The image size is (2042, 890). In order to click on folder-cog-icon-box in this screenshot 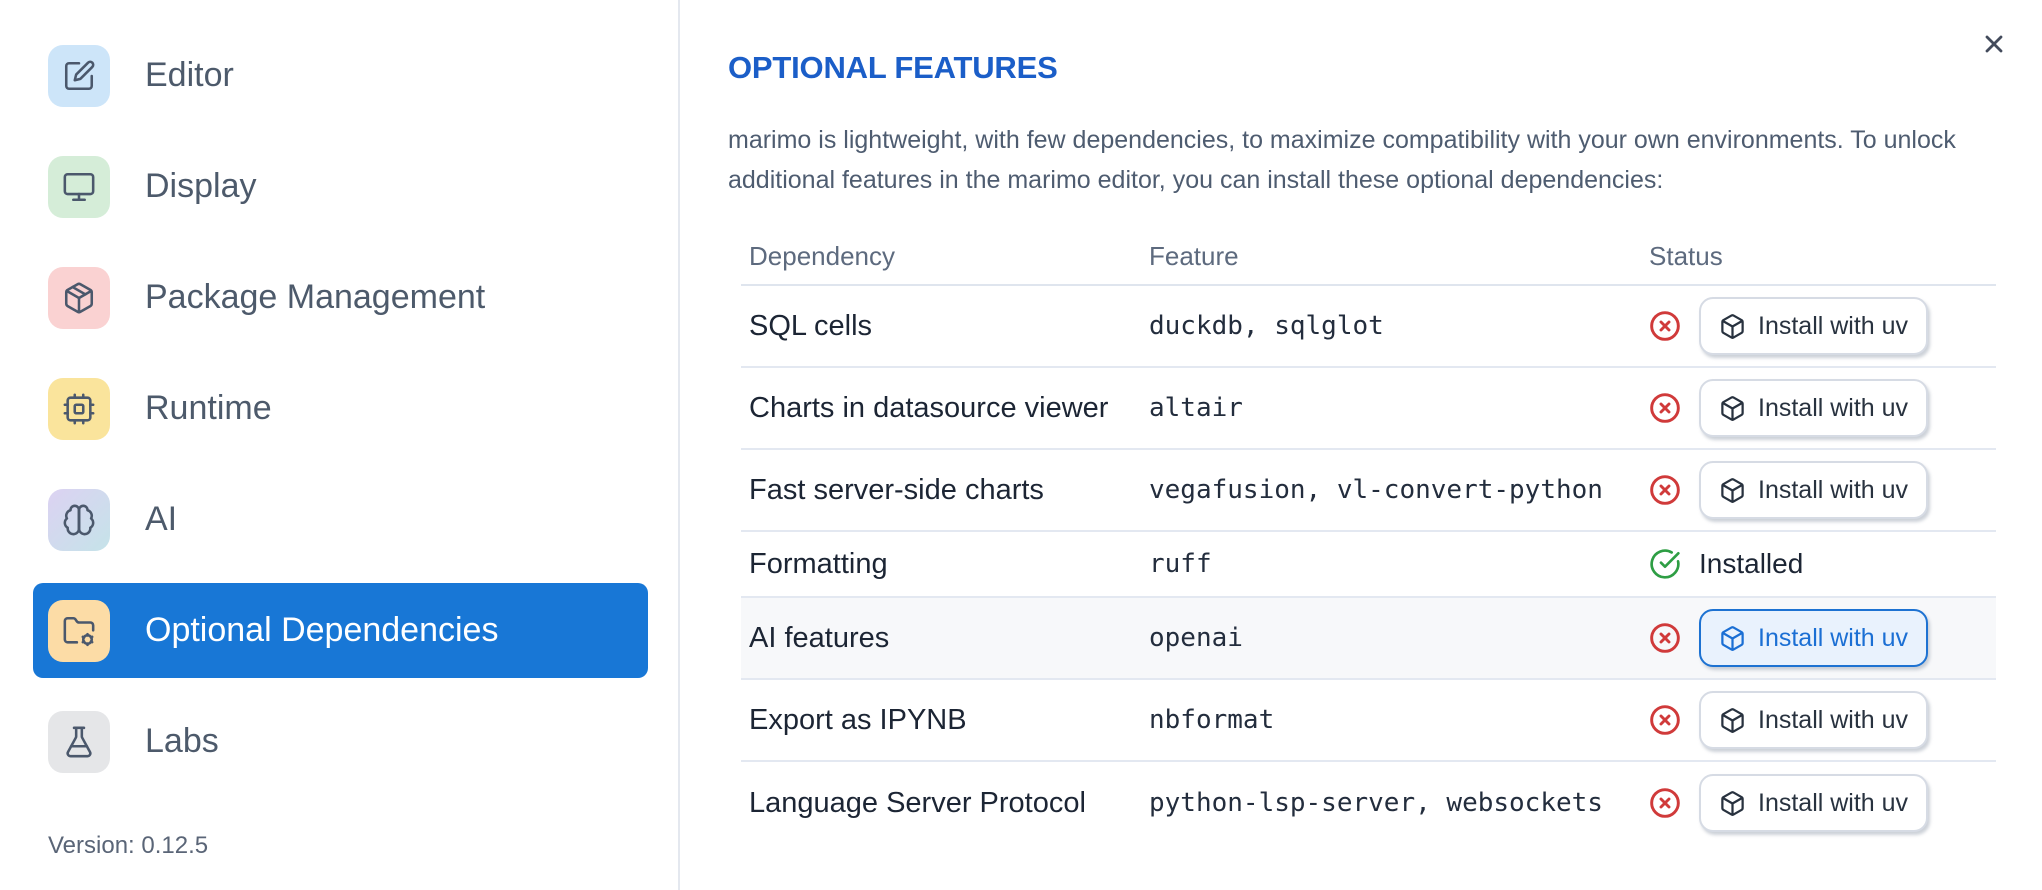, I will do `click(79, 630)`.